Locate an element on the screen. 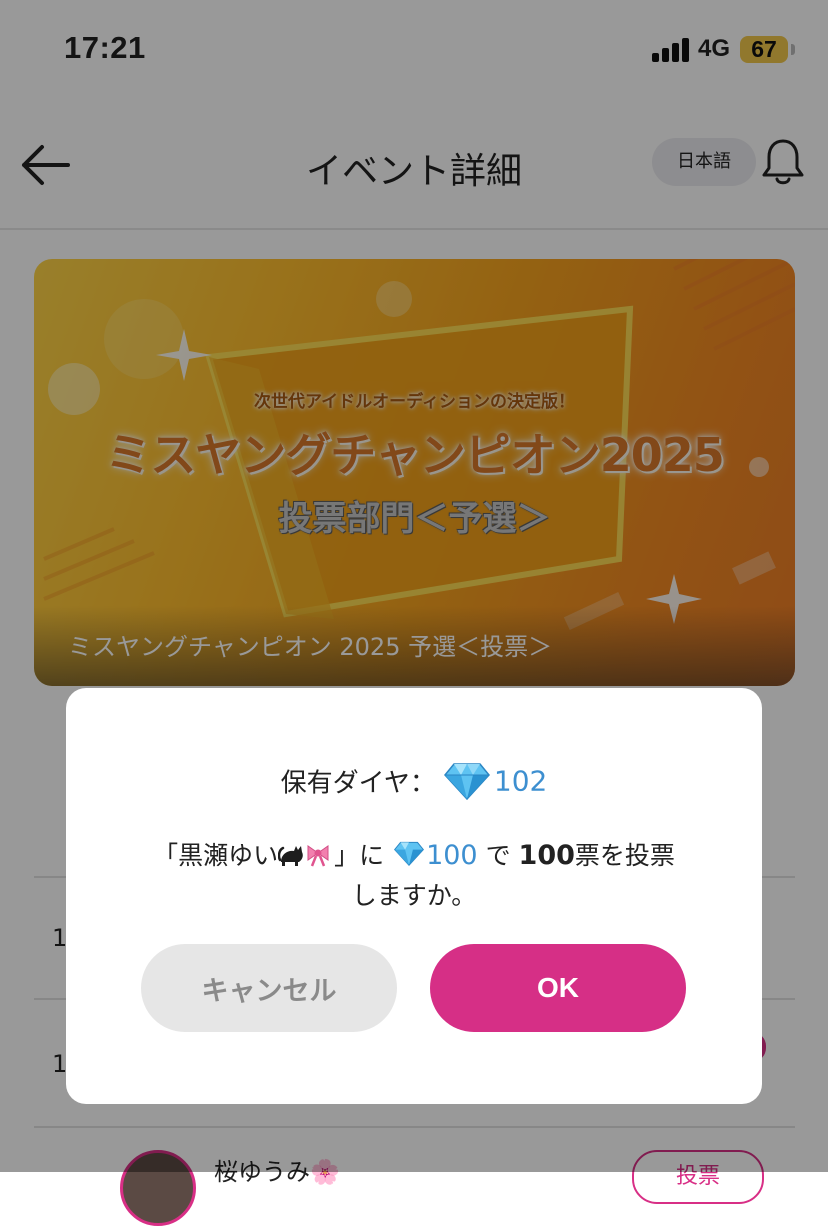 The width and height of the screenshot is (828, 1226). balance-label: 保有ダイヤ： is located at coordinates (358, 783).